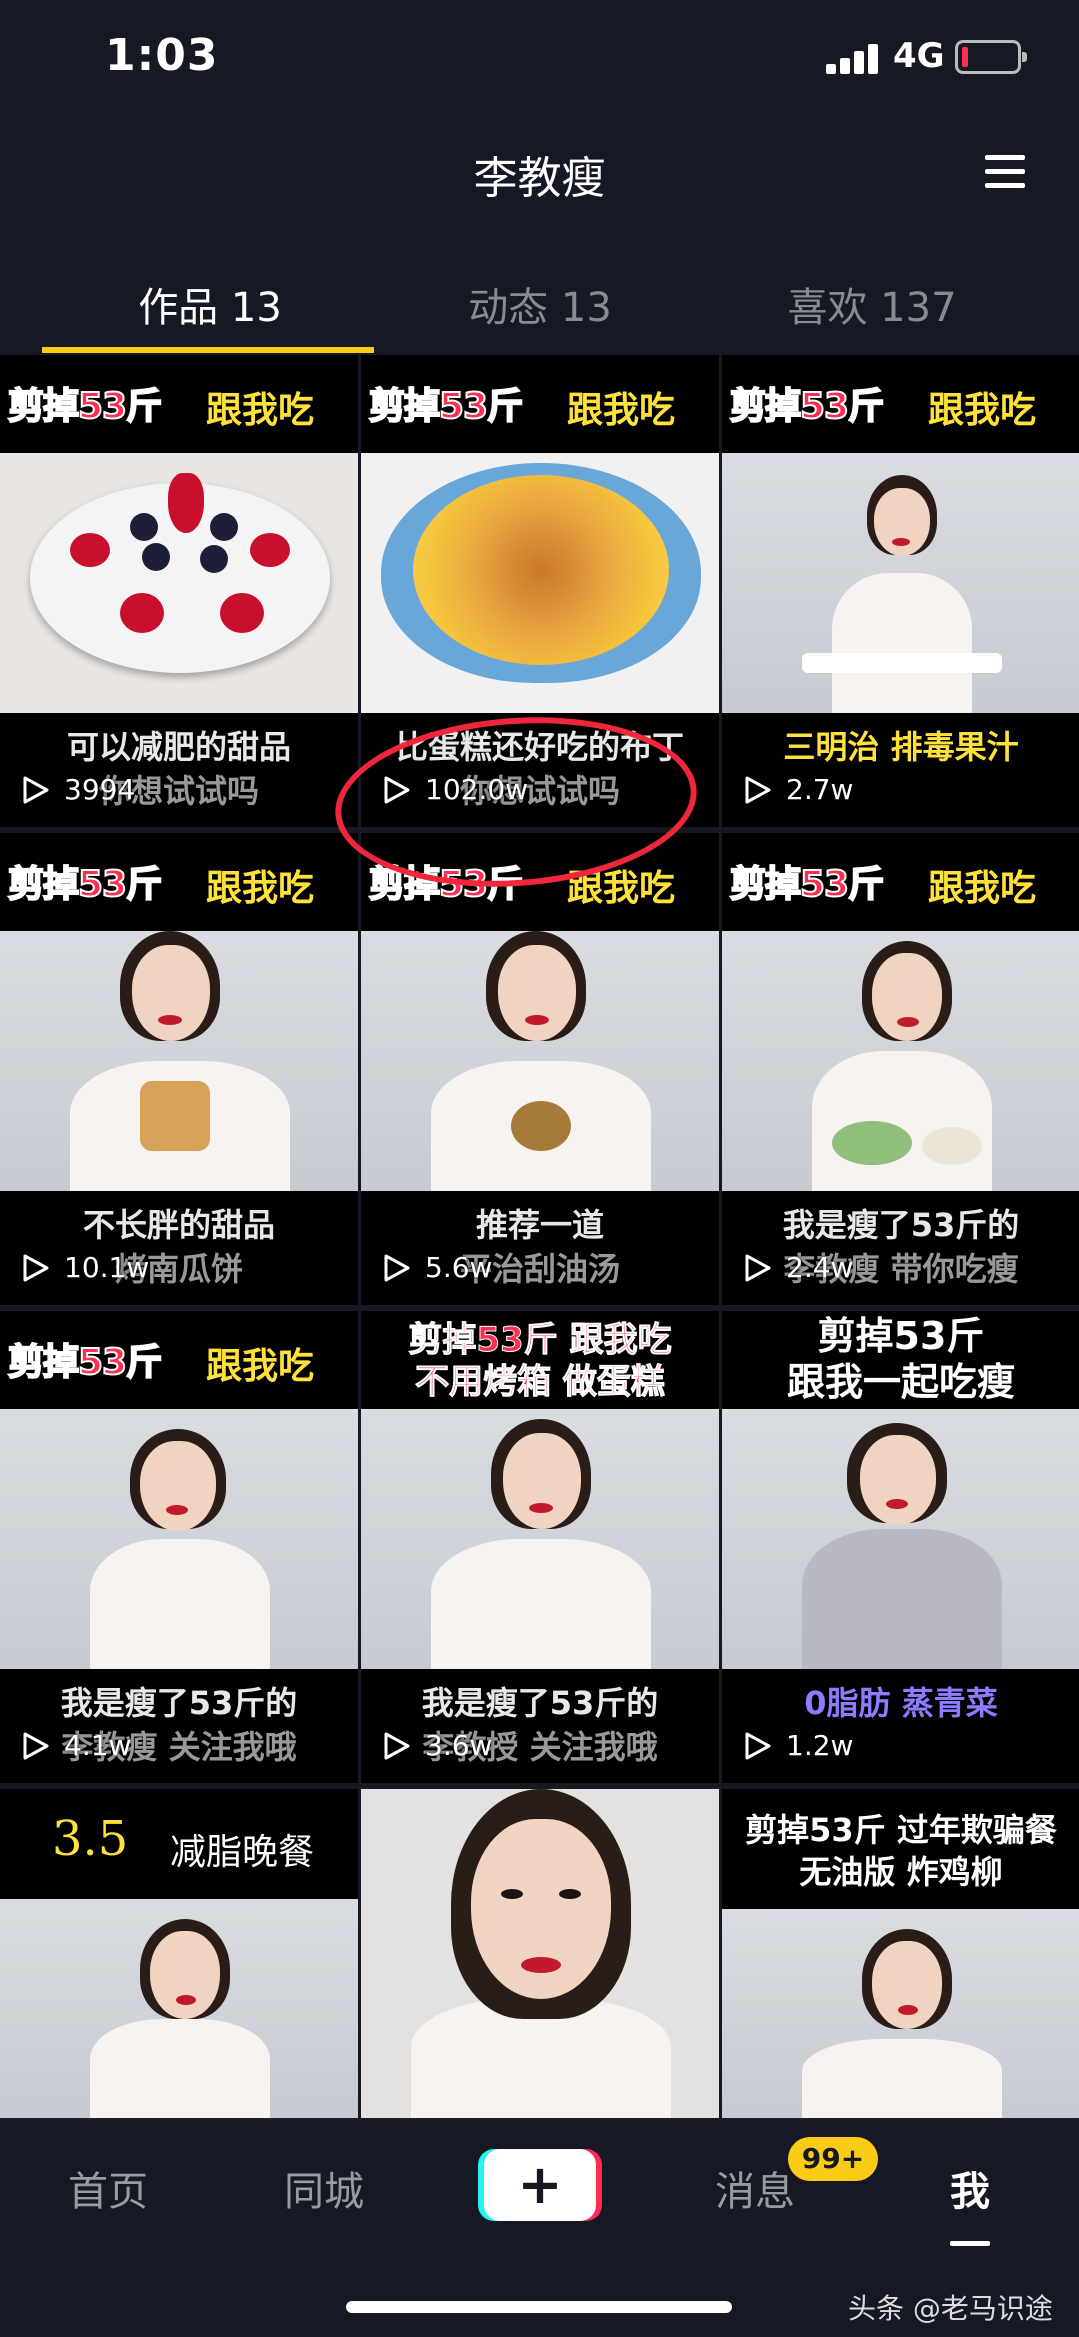  I want to click on tab-activity: 动态 13, so click(540, 304).